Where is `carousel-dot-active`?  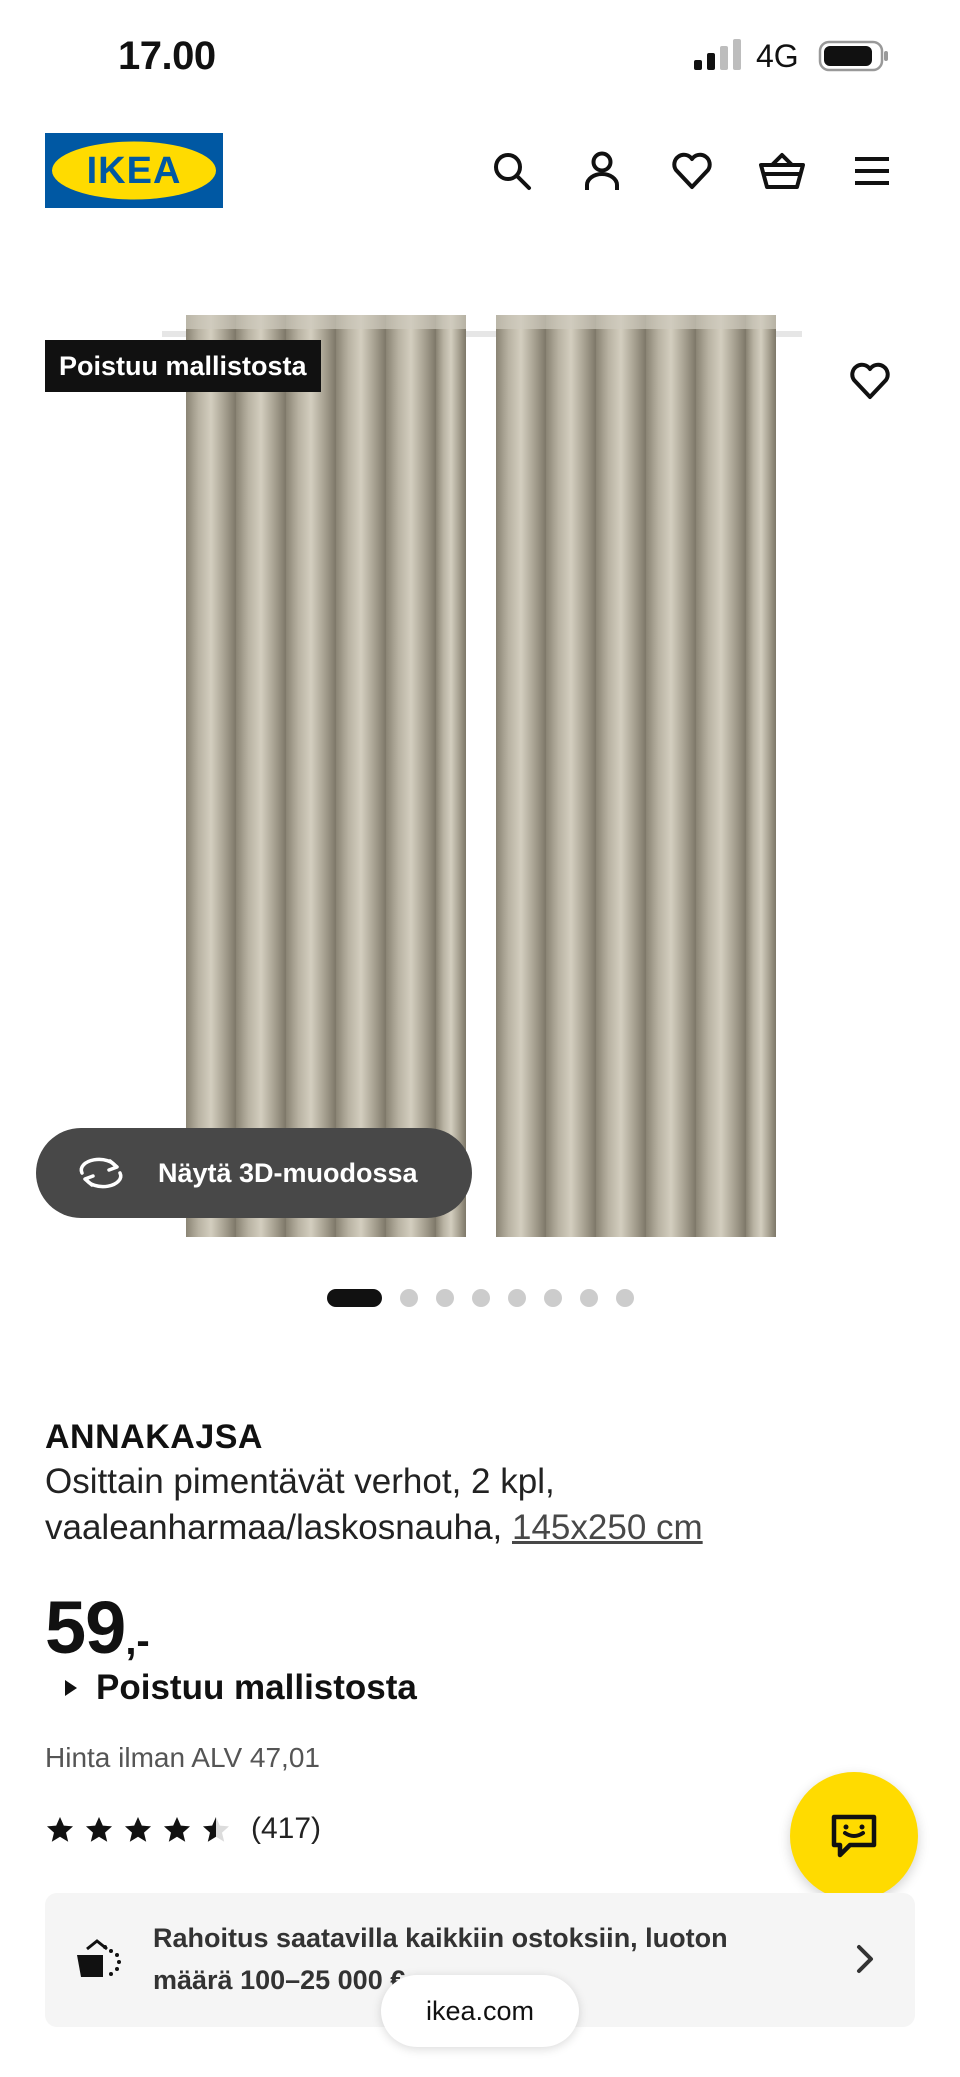 carousel-dot-active is located at coordinates (354, 1298).